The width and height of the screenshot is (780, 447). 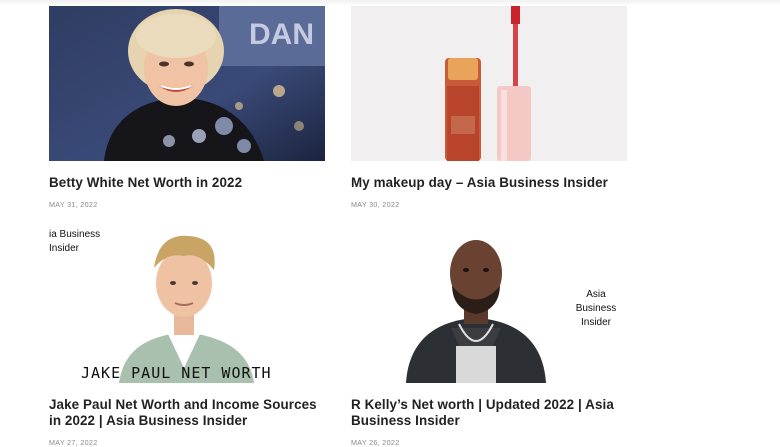 I want to click on post-thumbnail: DAN, so click(x=187, y=83).